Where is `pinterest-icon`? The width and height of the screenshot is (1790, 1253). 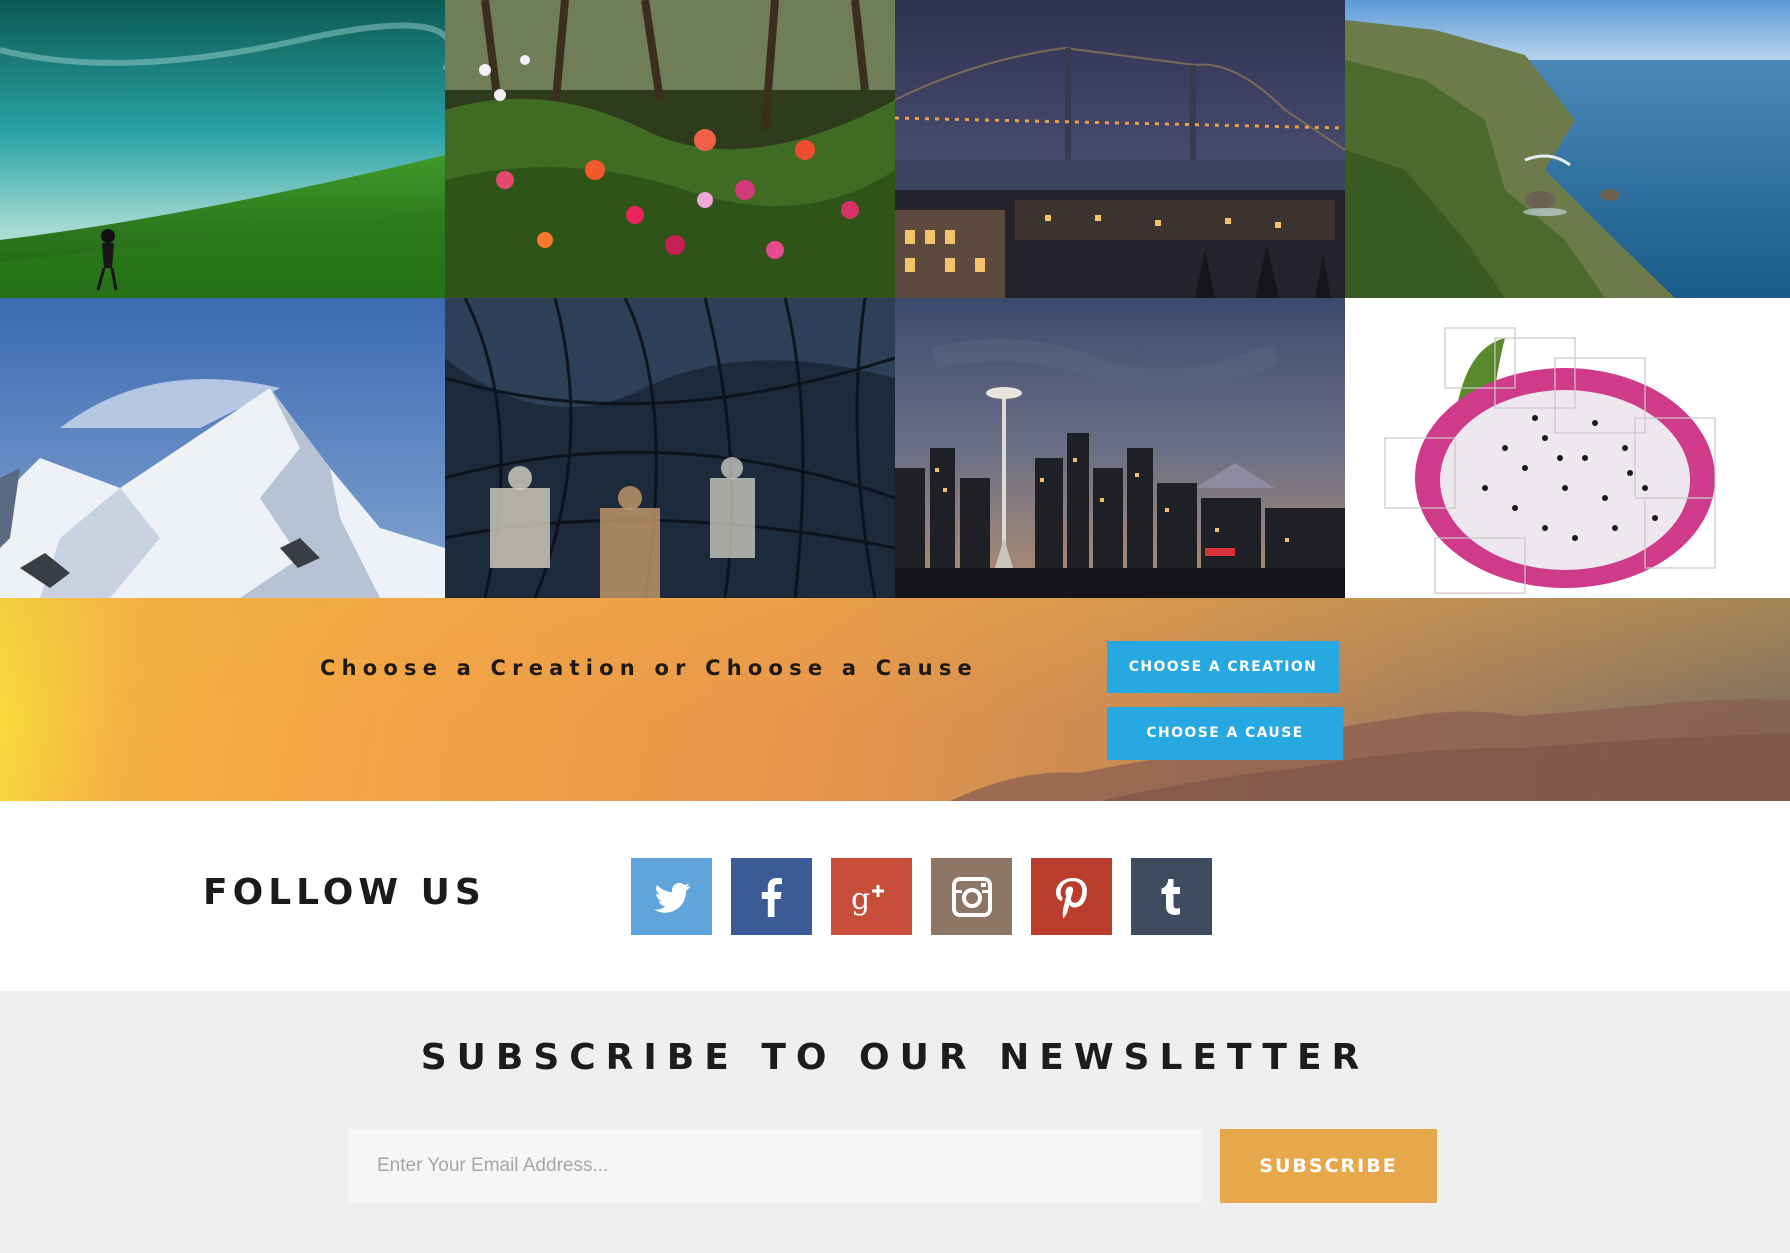 pinterest-icon is located at coordinates (1071, 897).